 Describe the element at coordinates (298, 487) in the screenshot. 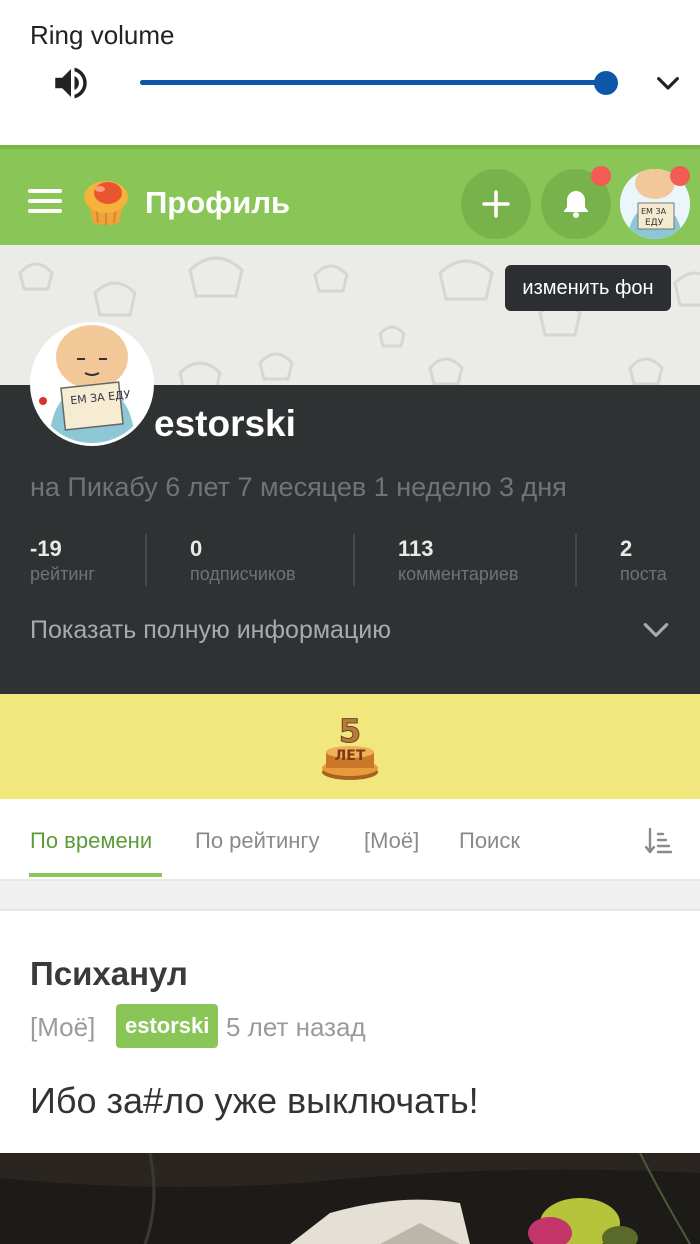

I see `member-since: на Пикабу 6 лет 7 месяцев 1 неделю 3 дня` at that location.